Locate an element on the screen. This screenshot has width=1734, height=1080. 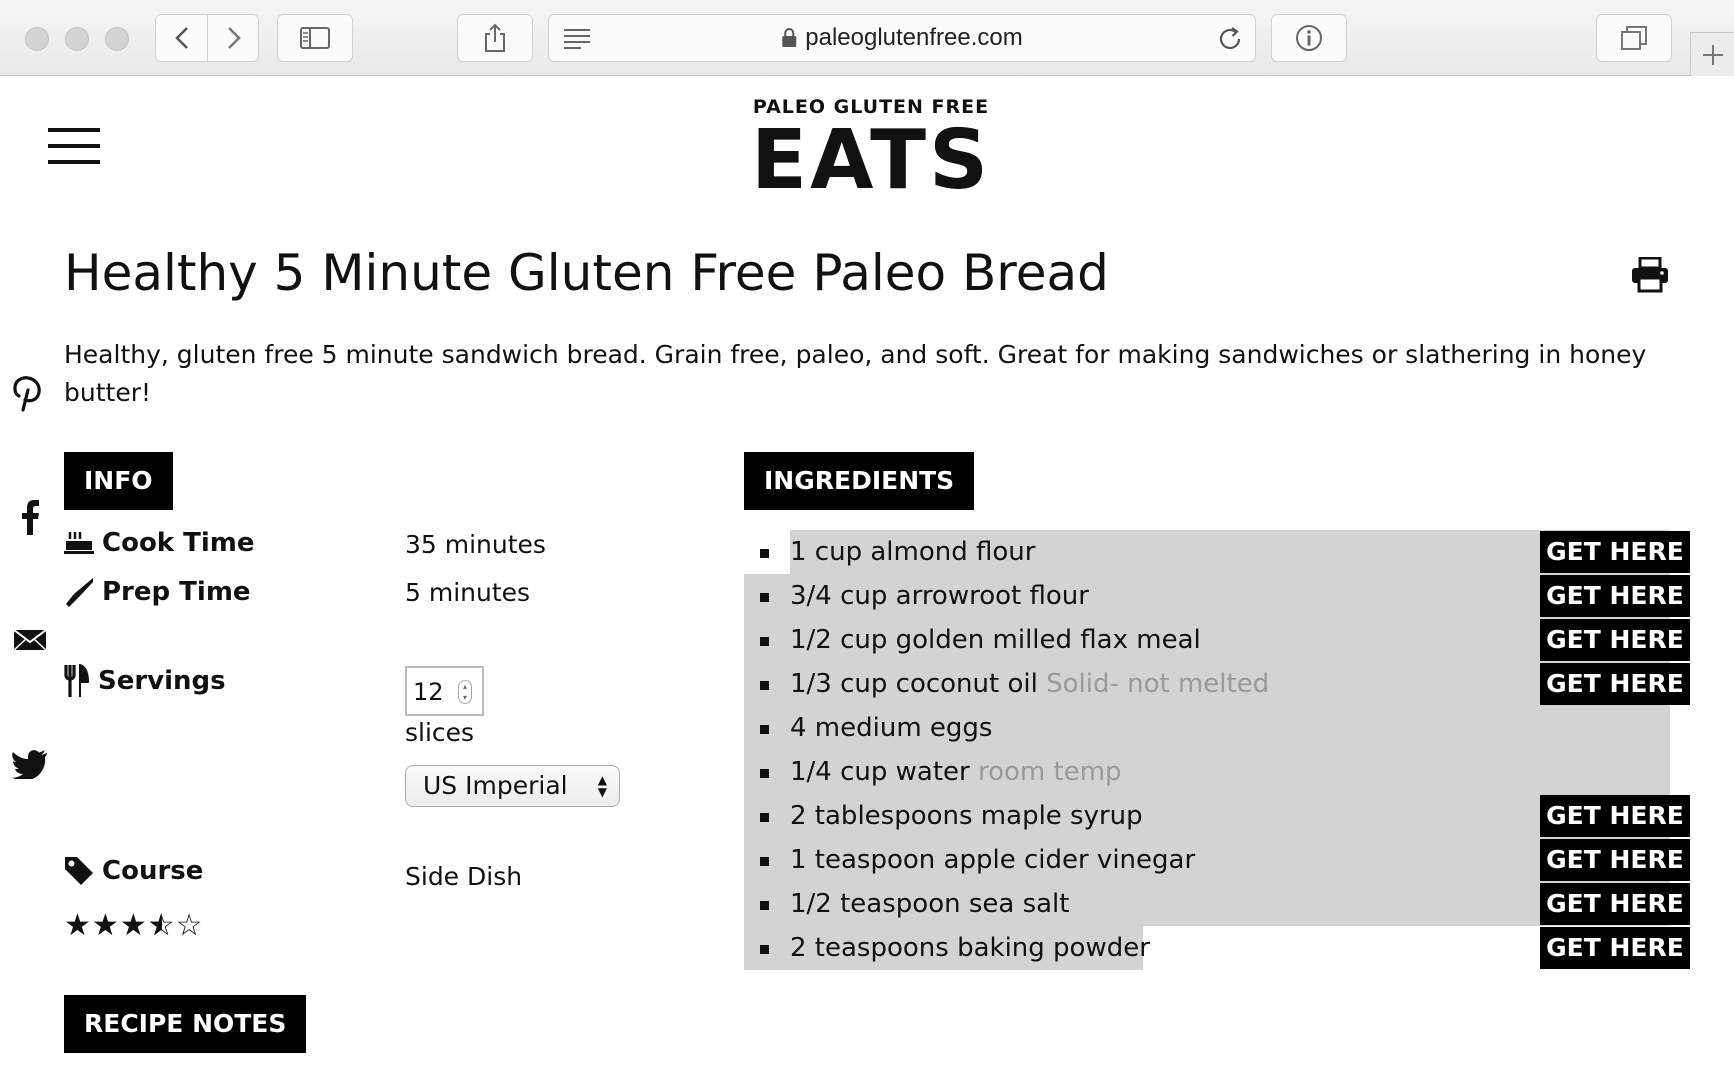
pinterest-share is located at coordinates (28, 395).